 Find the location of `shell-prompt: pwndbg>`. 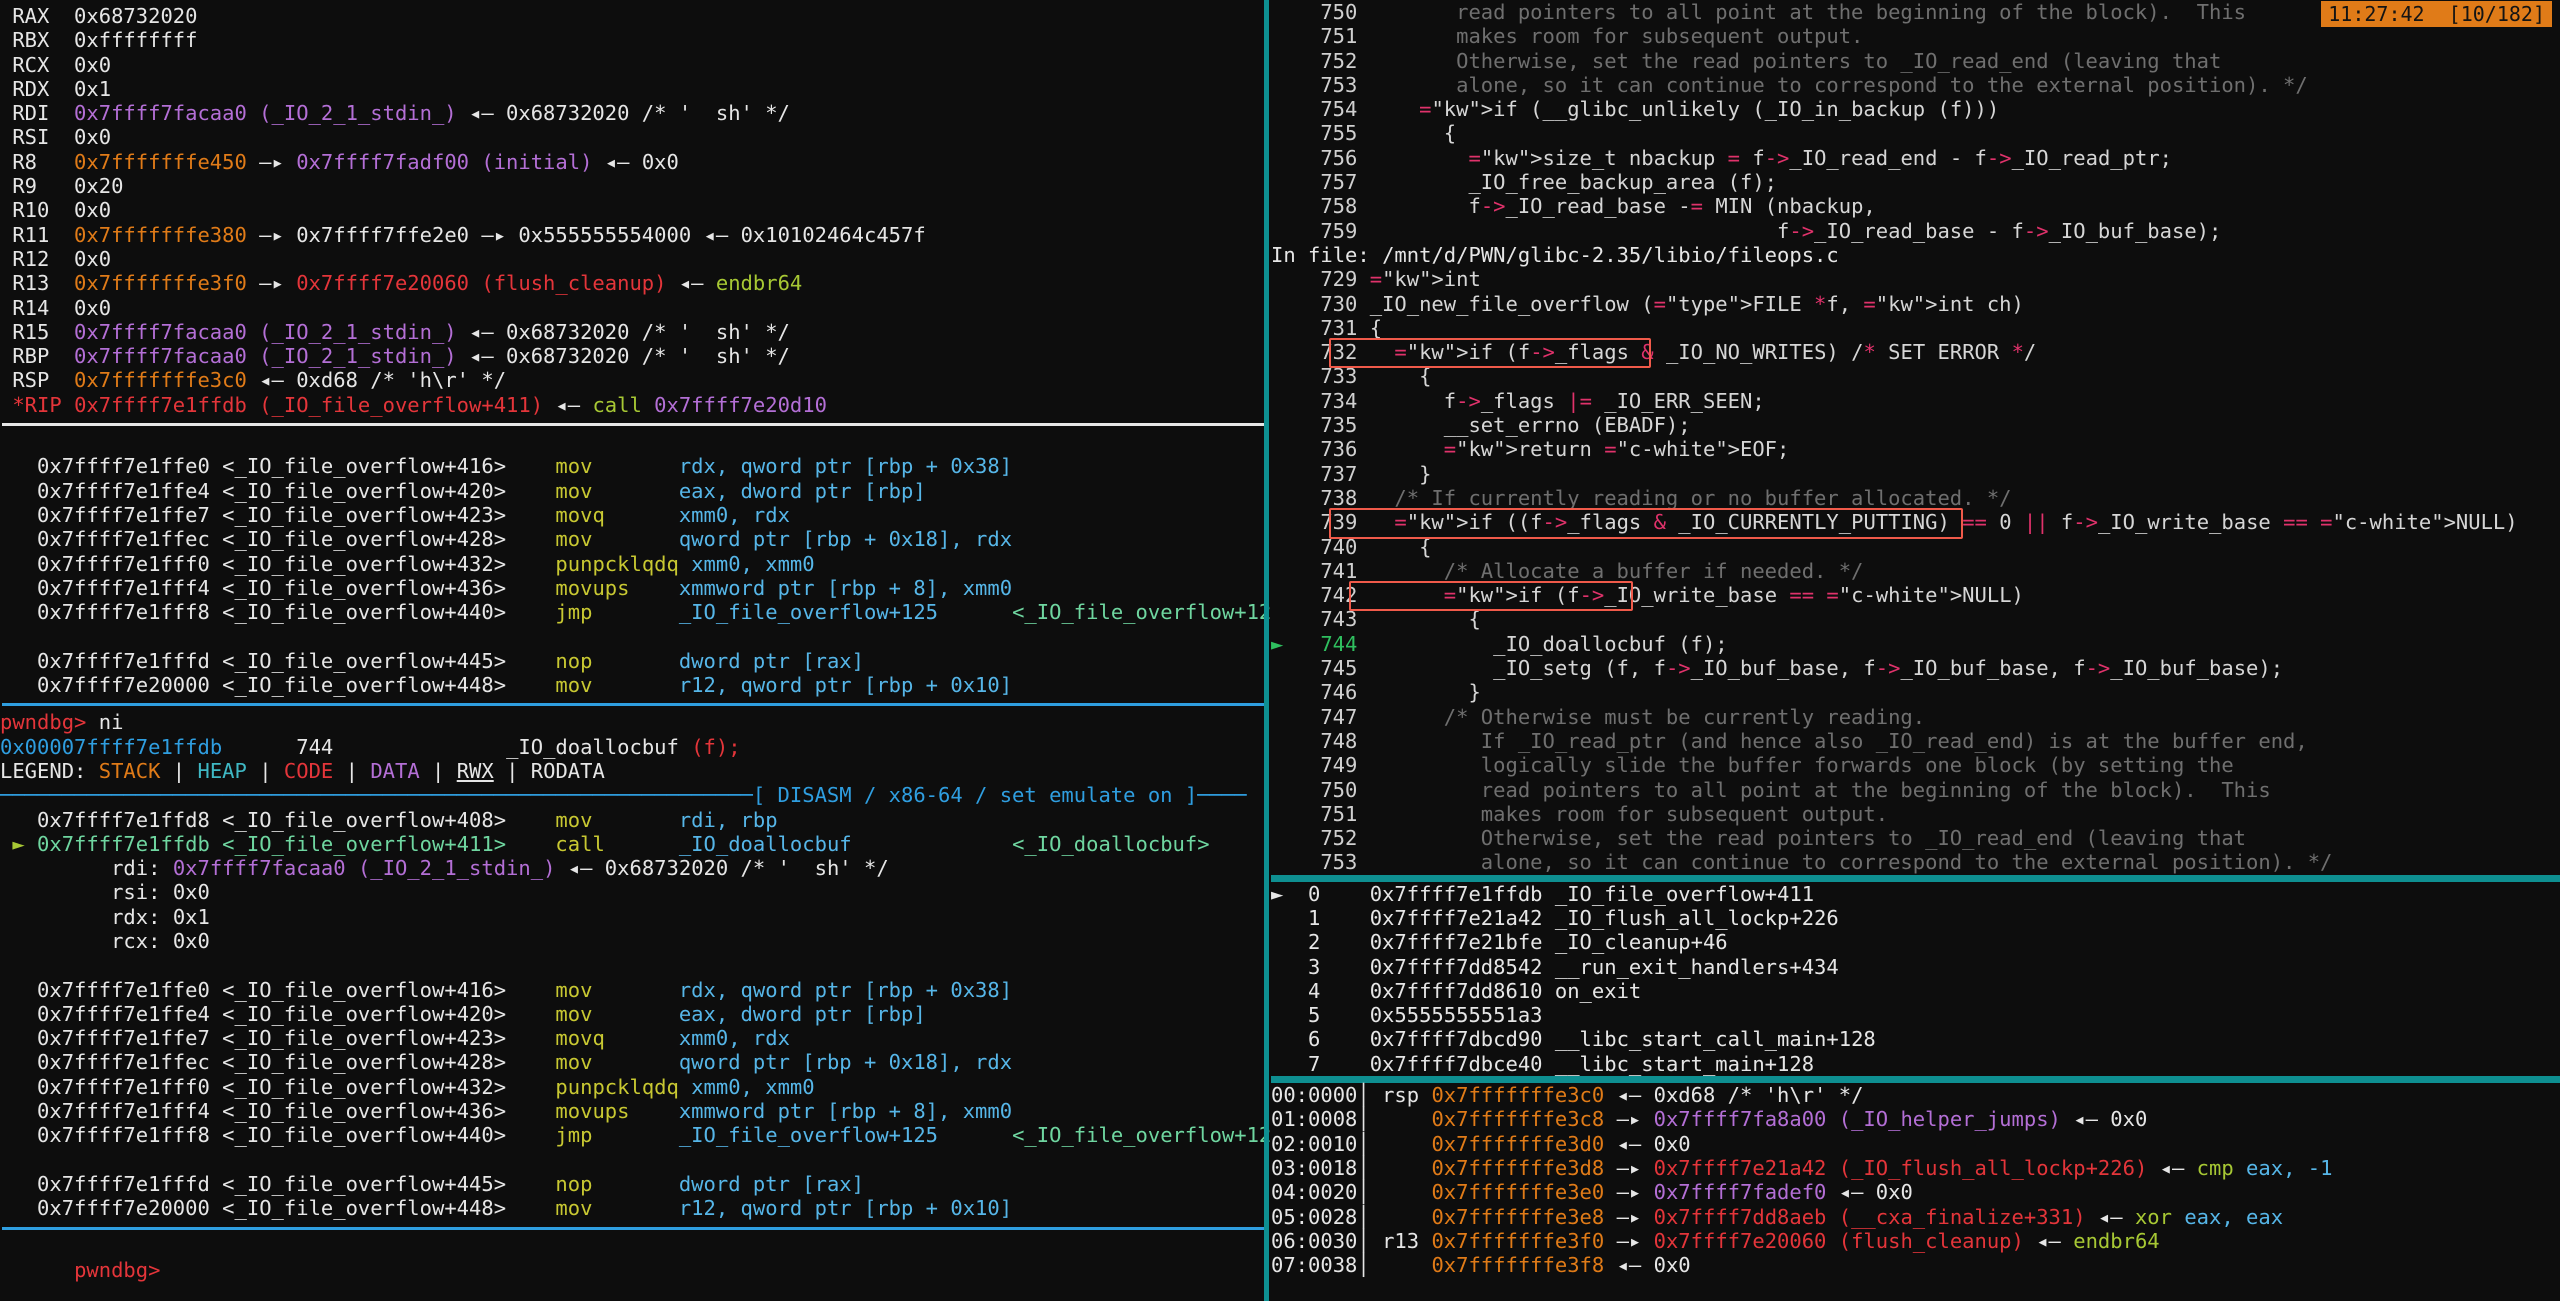

shell-prompt: pwndbg> is located at coordinates (635, 1258).